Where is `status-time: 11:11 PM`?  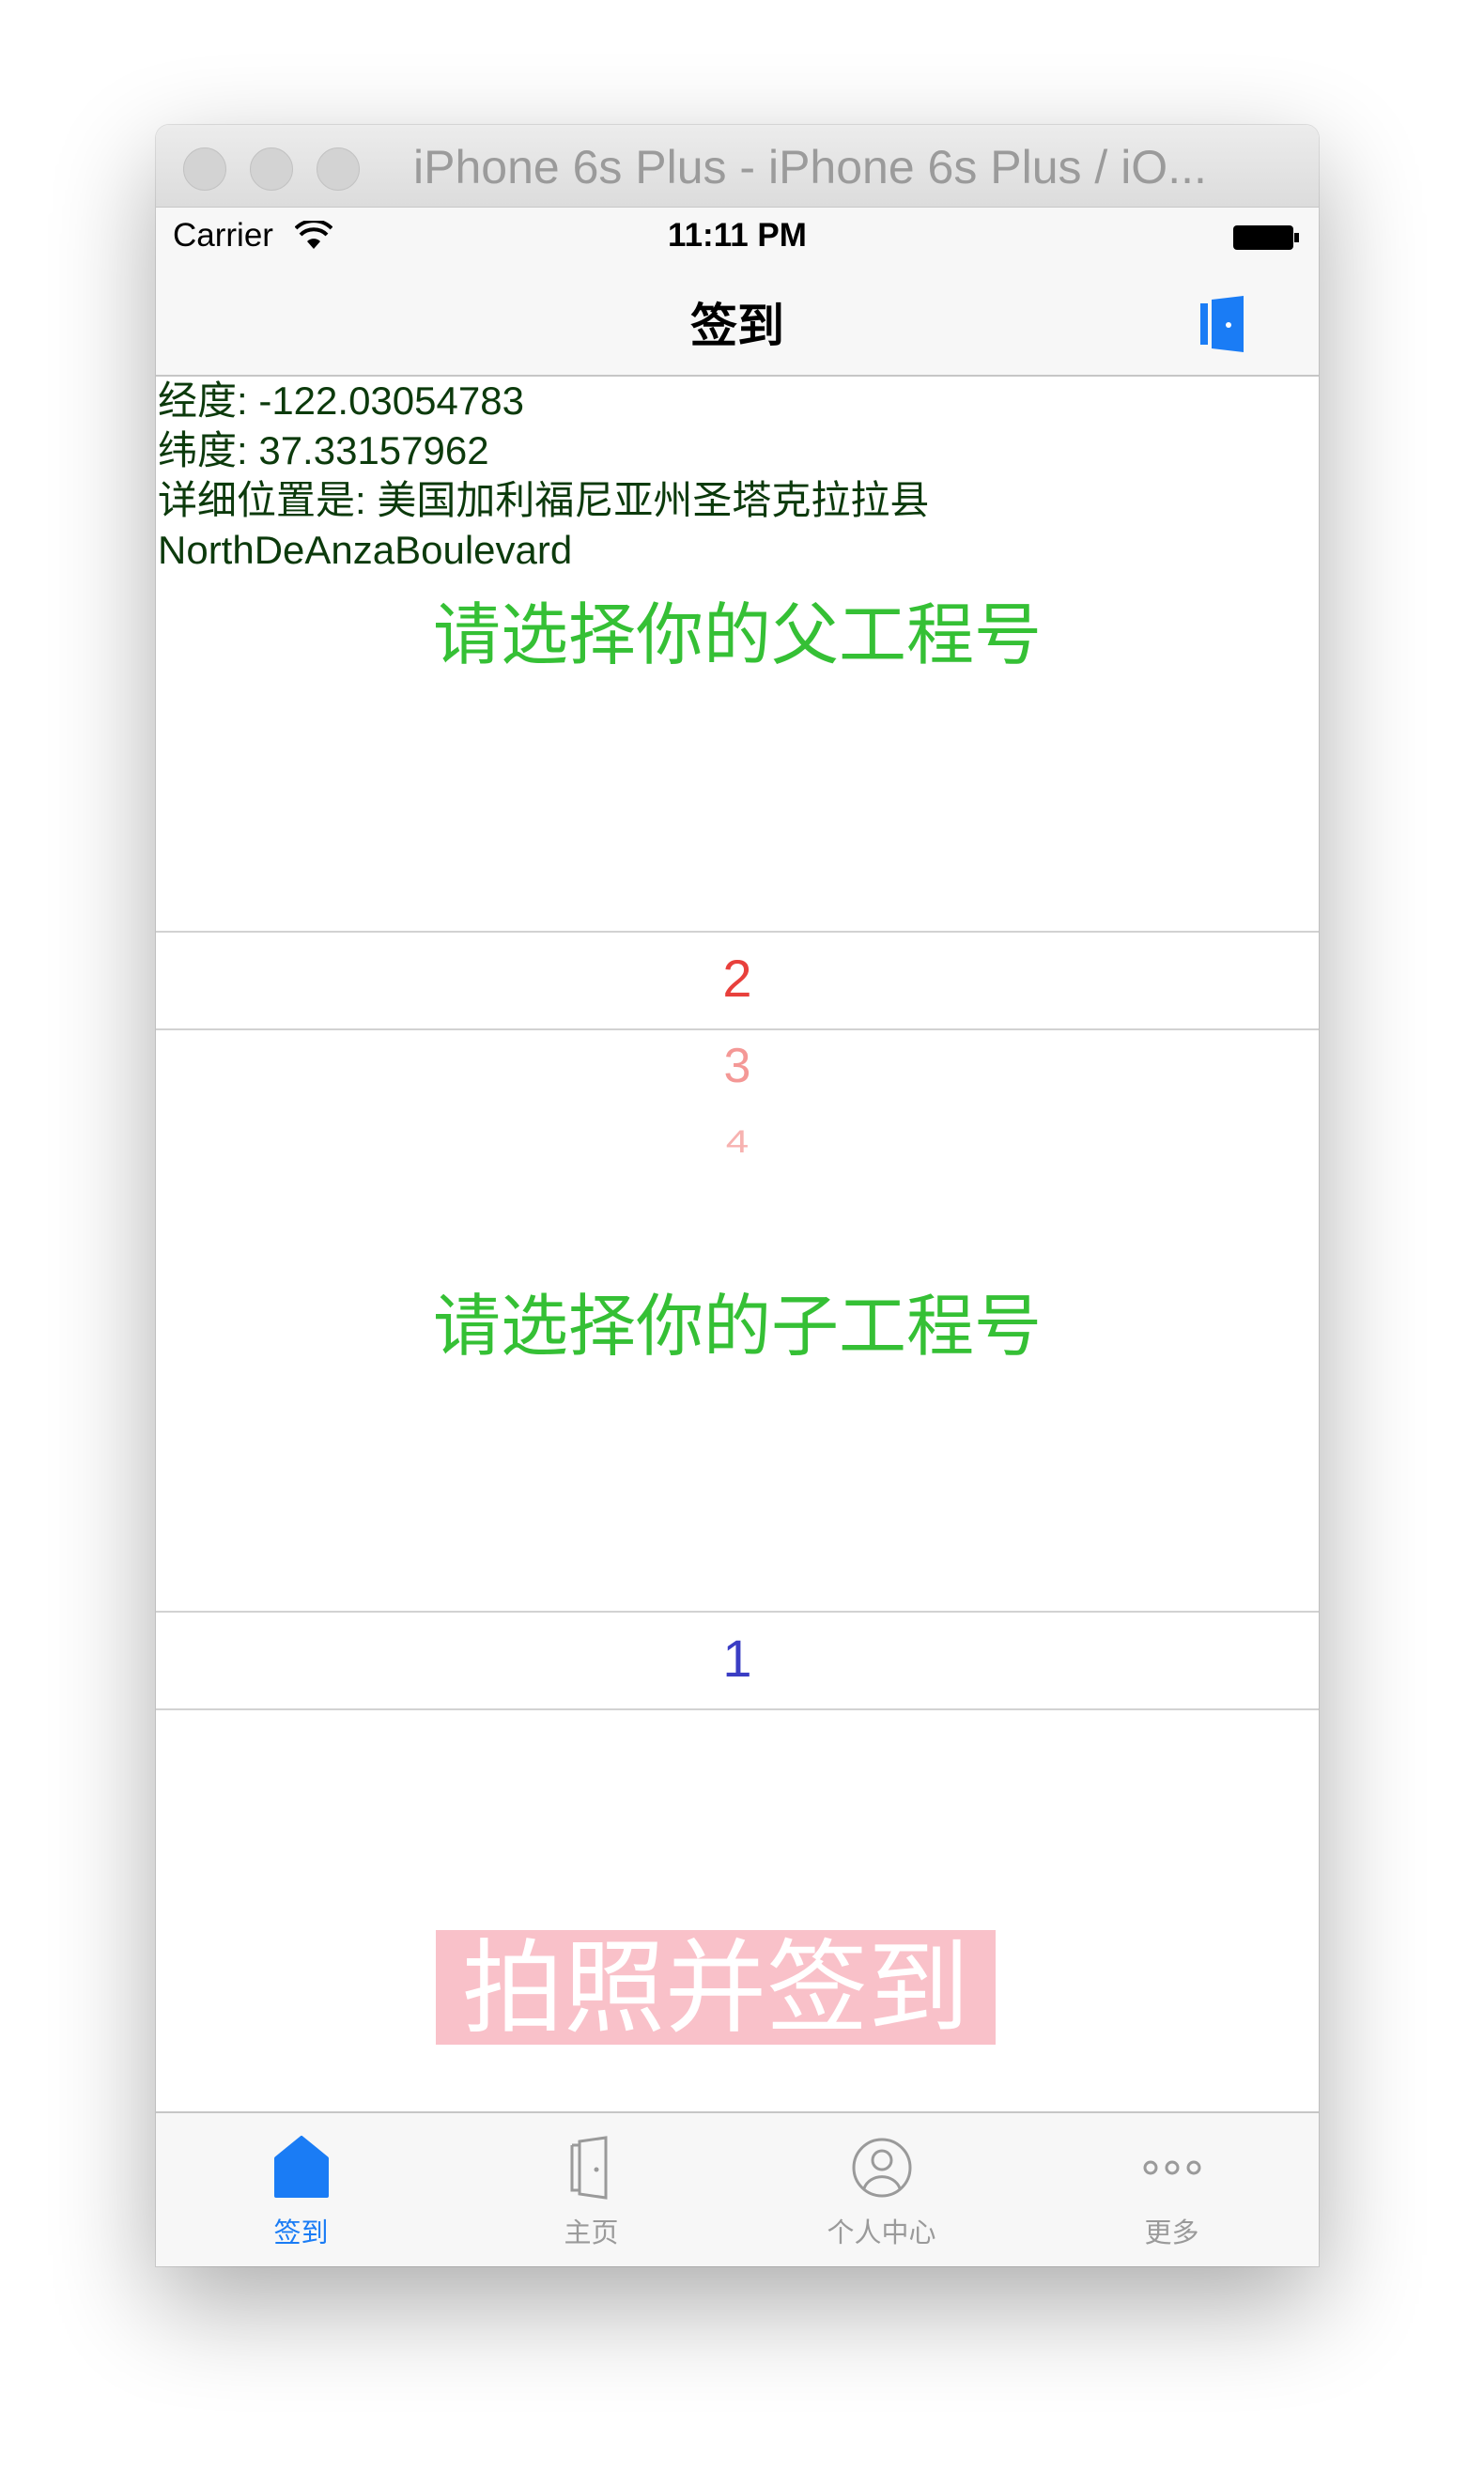
status-time: 11:11 PM is located at coordinates (737, 235).